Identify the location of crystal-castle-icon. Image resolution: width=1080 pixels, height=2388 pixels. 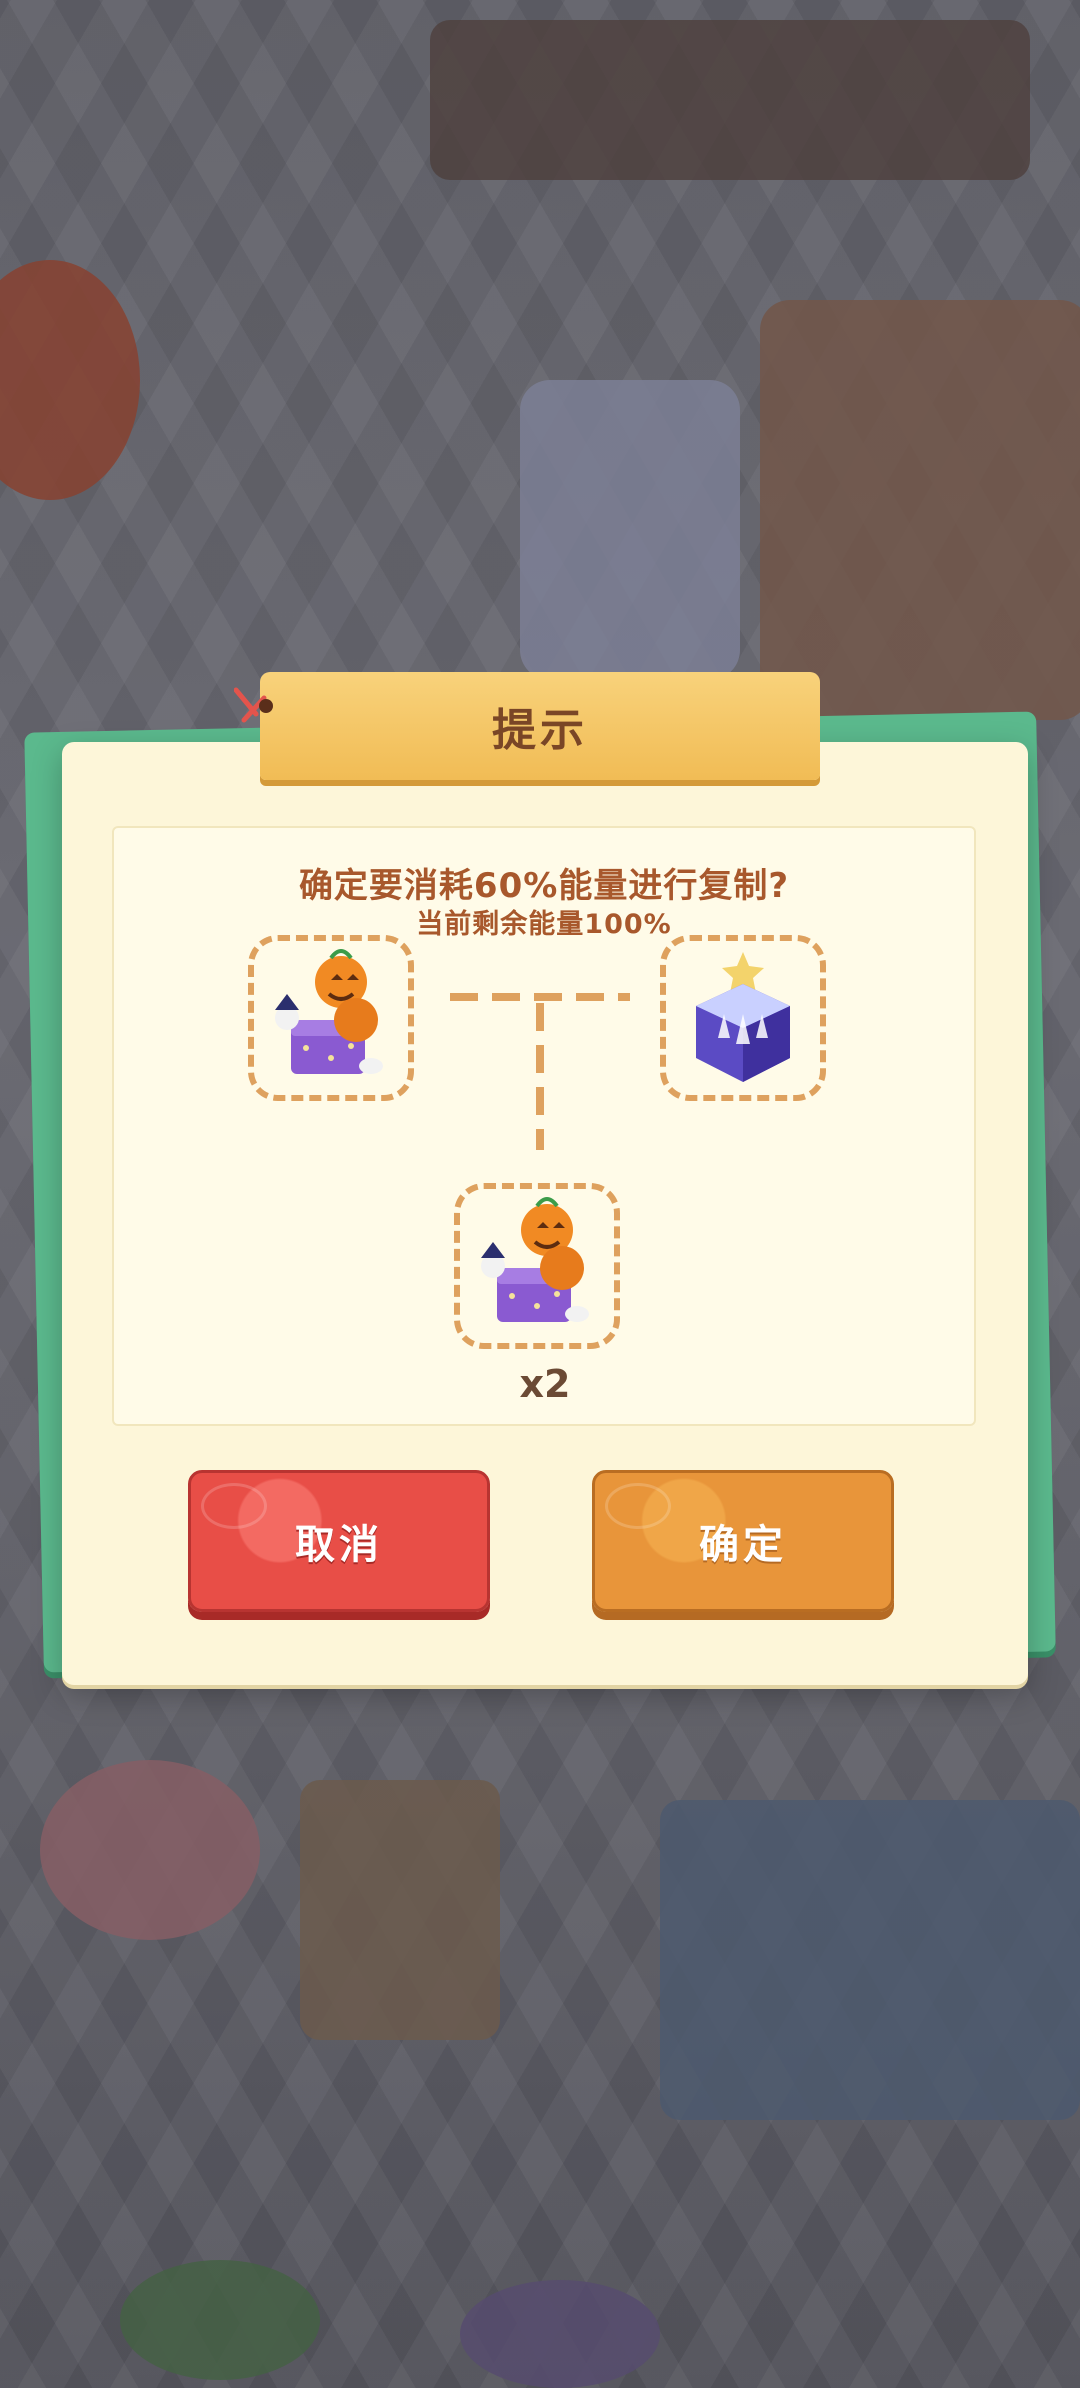
(743, 1017).